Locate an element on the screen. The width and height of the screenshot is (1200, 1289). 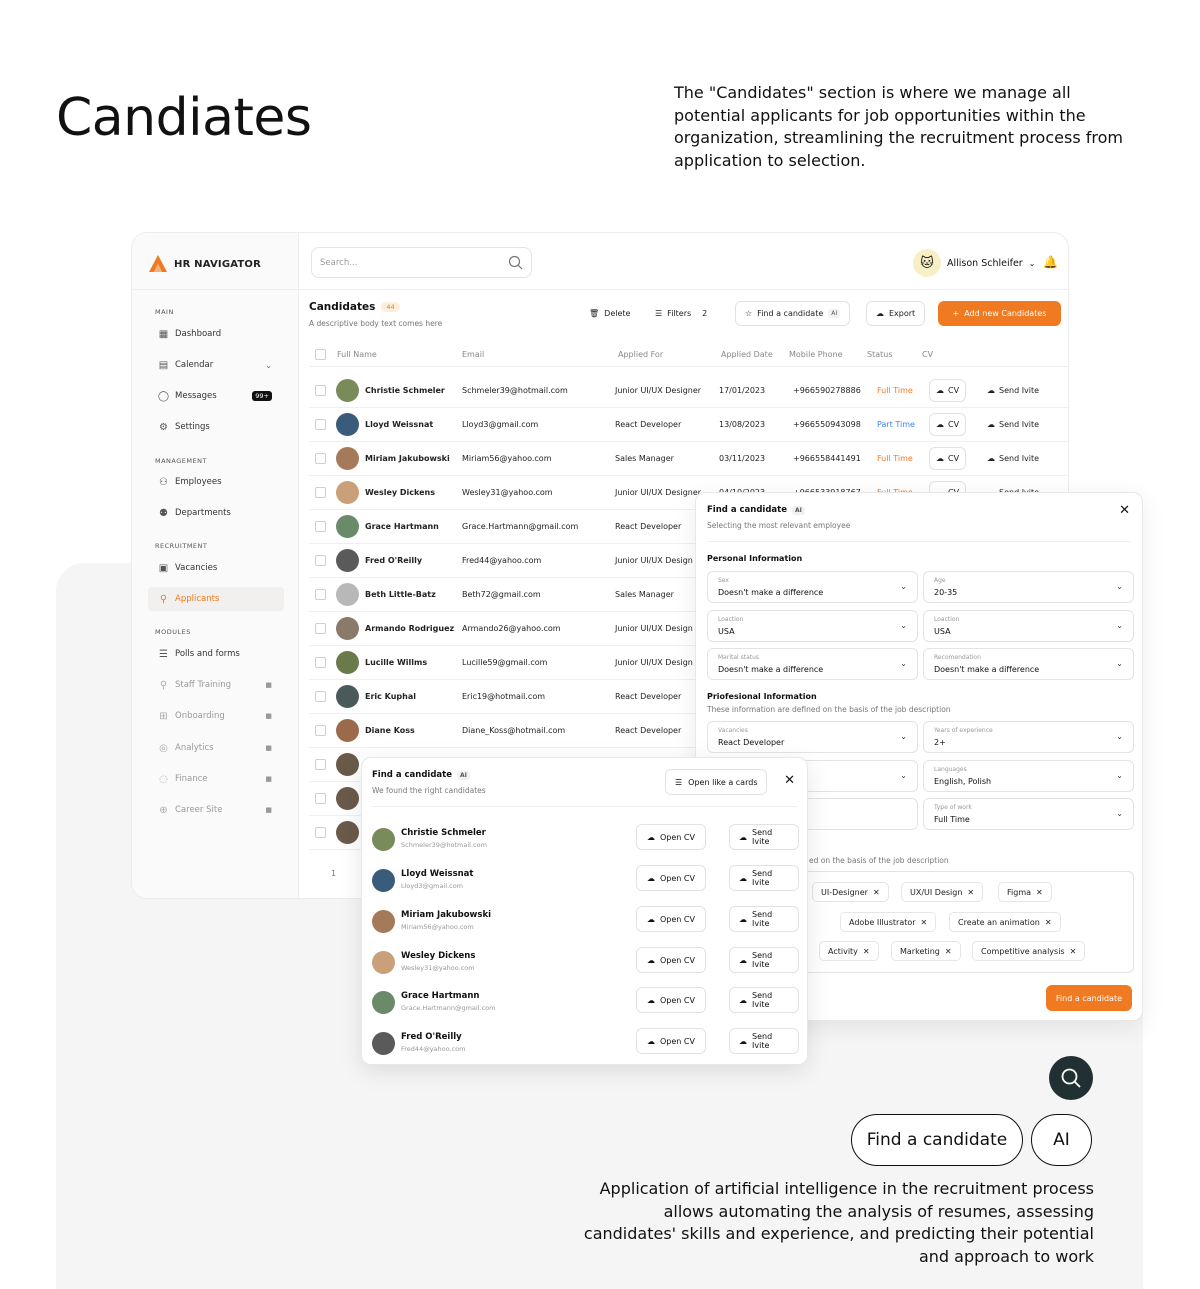
filters-button: ☰ Filters 2 is located at coordinates (681, 313).